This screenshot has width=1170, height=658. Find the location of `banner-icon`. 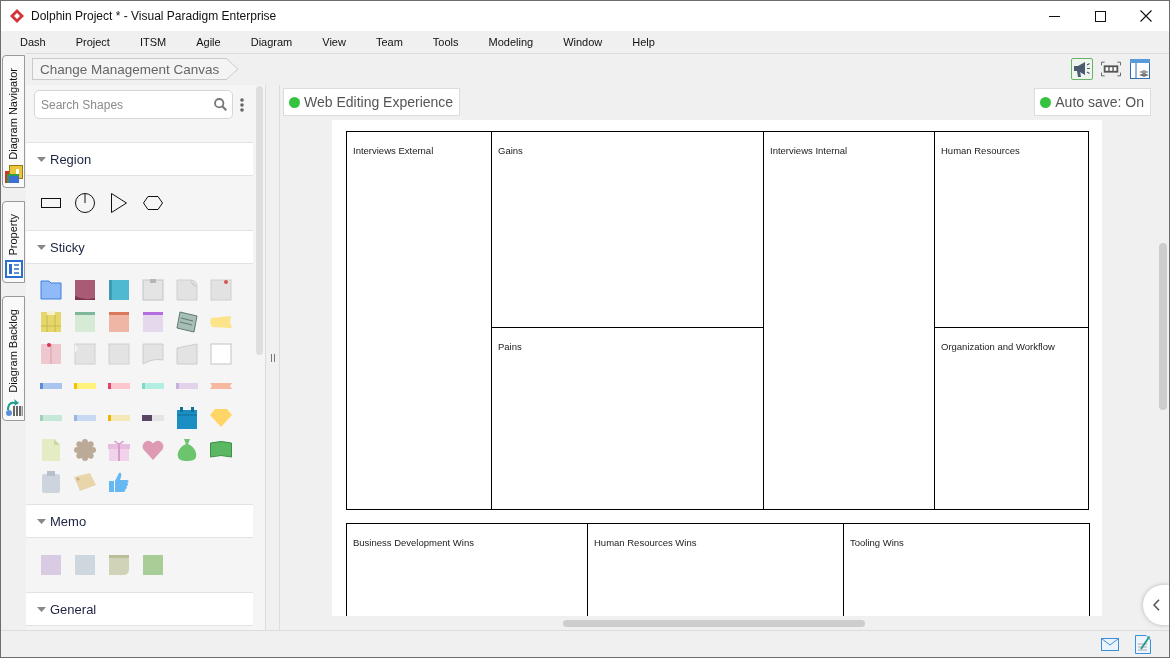

banner-icon is located at coordinates (221, 450).